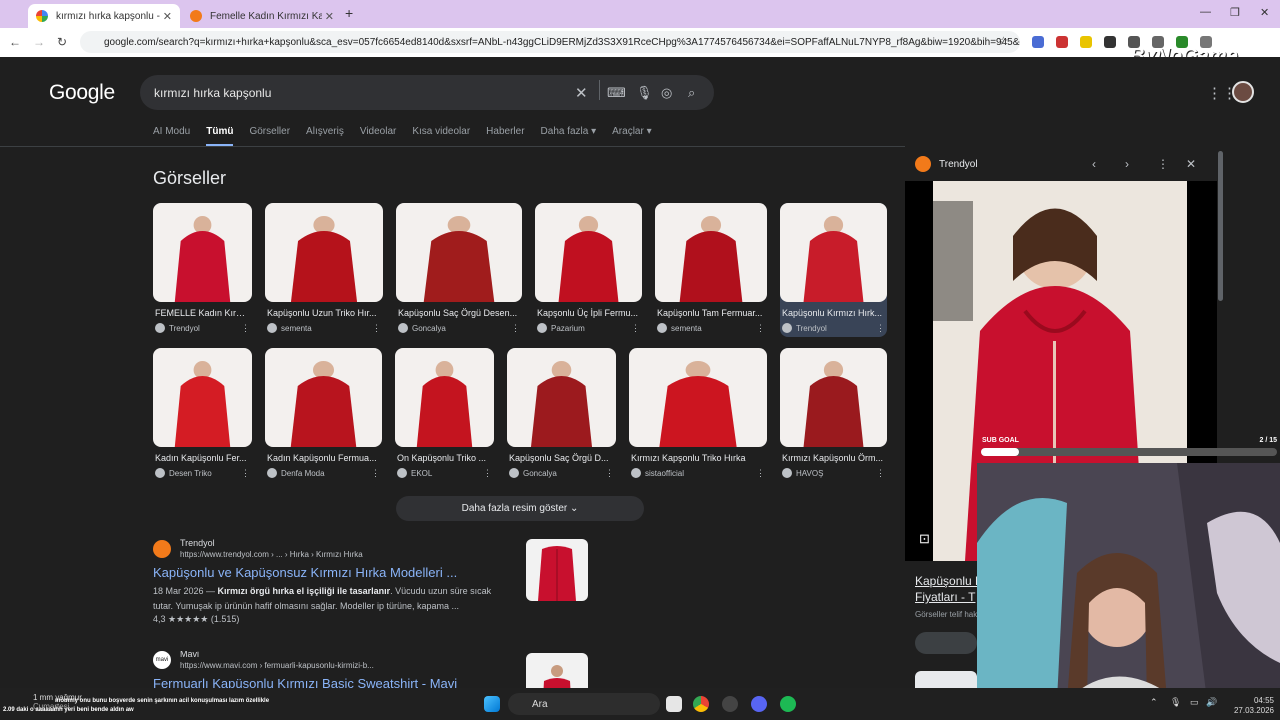 The width and height of the screenshot is (1280, 720). I want to click on image-result: Kırmızı Kapüşonlu Örm... HAVOŞ ⋮, so click(833, 415).